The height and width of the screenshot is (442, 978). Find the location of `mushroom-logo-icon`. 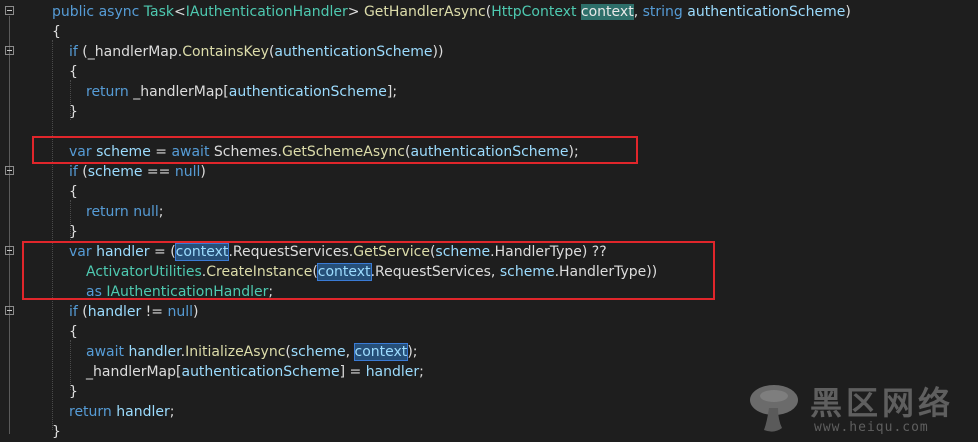

mushroom-logo-icon is located at coordinates (774, 408).